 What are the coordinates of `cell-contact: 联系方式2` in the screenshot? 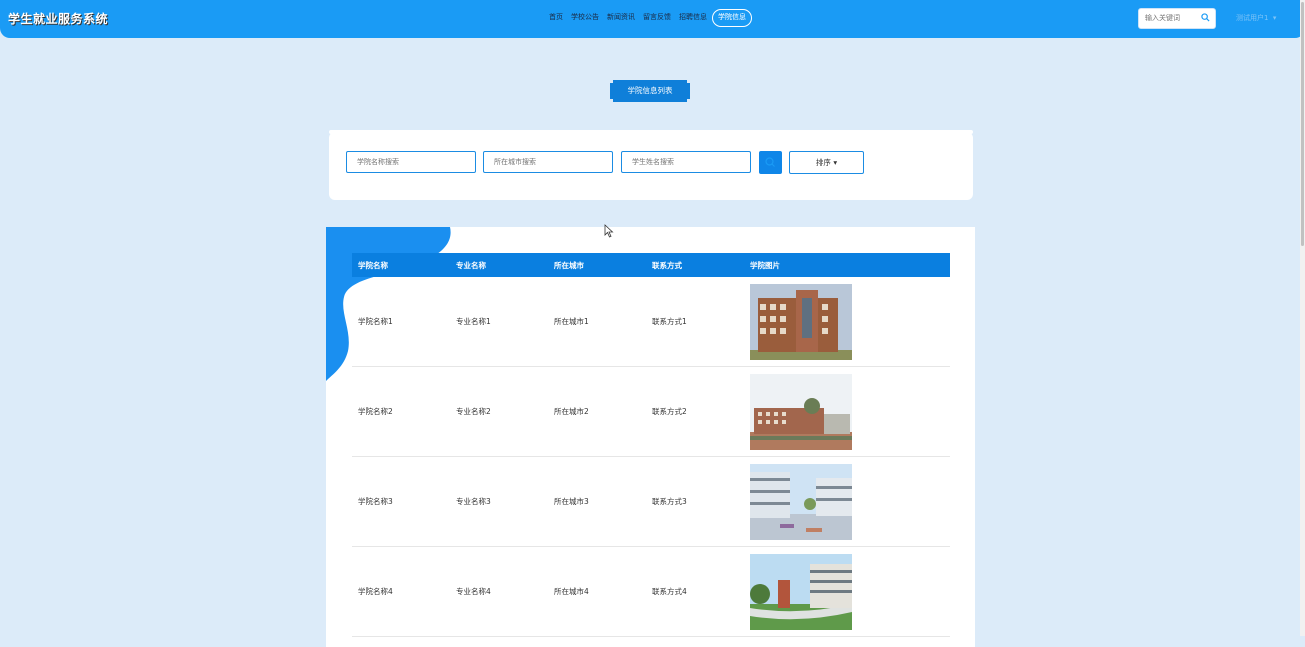 It's located at (695, 411).